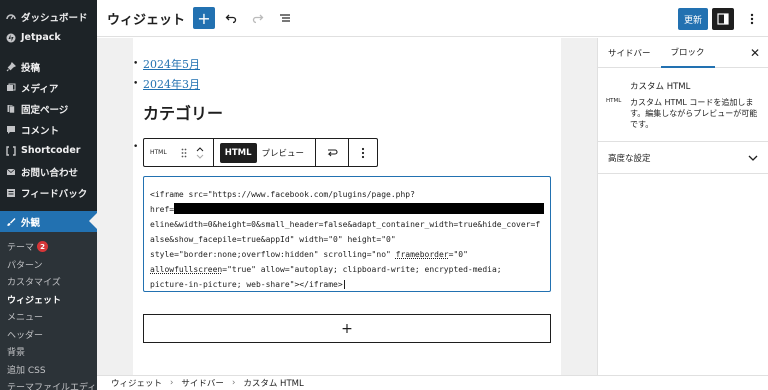 Image resolution: width=768 pixels, height=390 pixels. I want to click on ellipsis-vertical-icon, so click(752, 19).